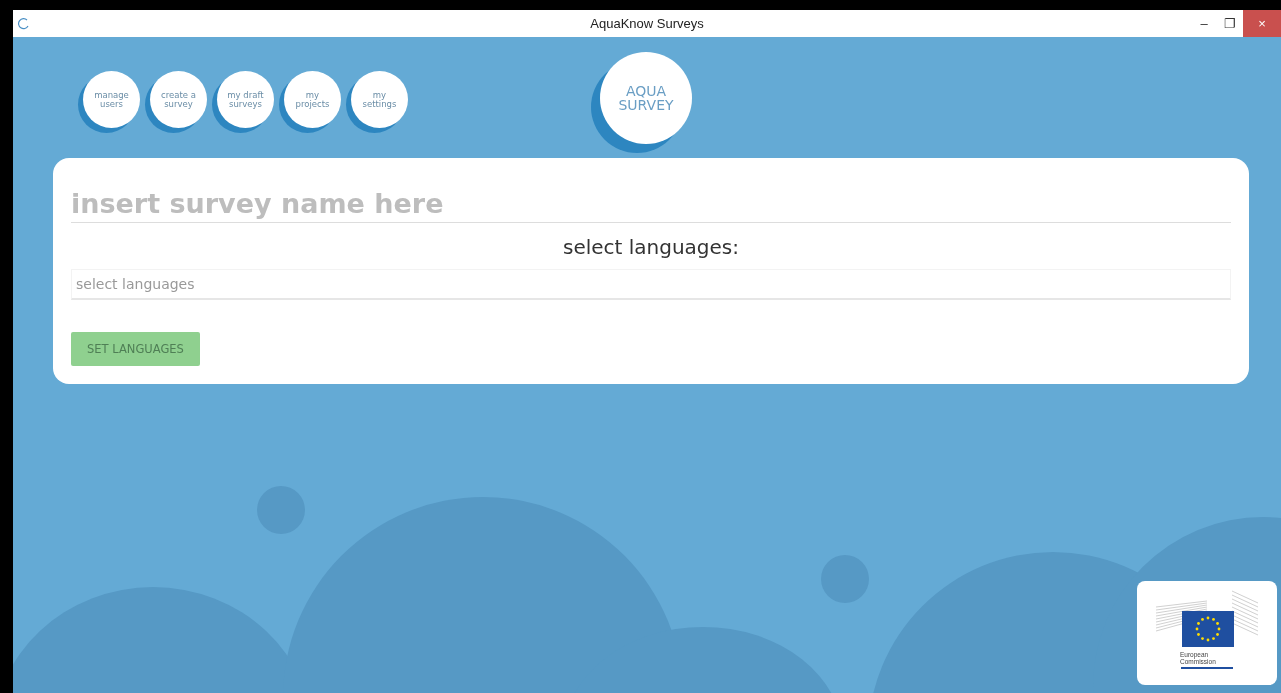  I want to click on languages-field: select languages, so click(651, 284).